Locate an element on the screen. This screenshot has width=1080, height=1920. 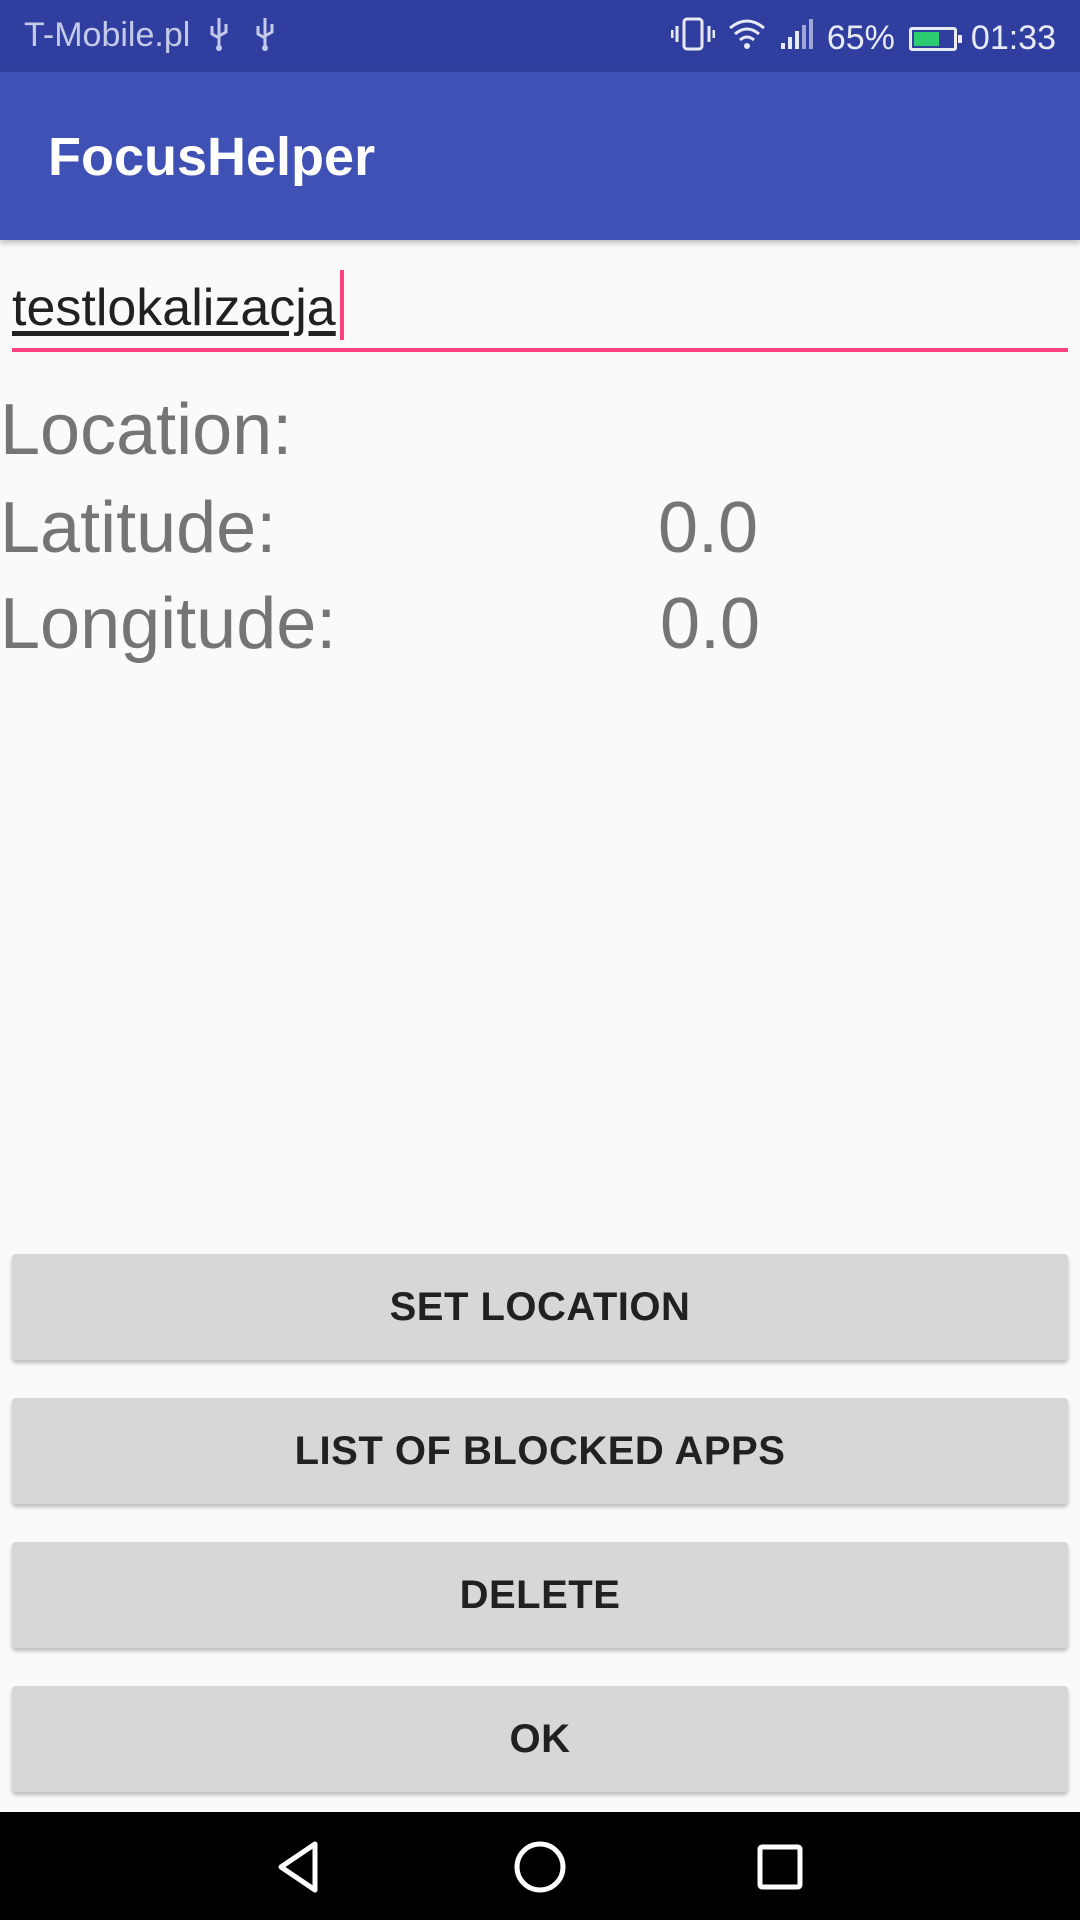
latitude-value: 0.0 is located at coordinates (708, 528).